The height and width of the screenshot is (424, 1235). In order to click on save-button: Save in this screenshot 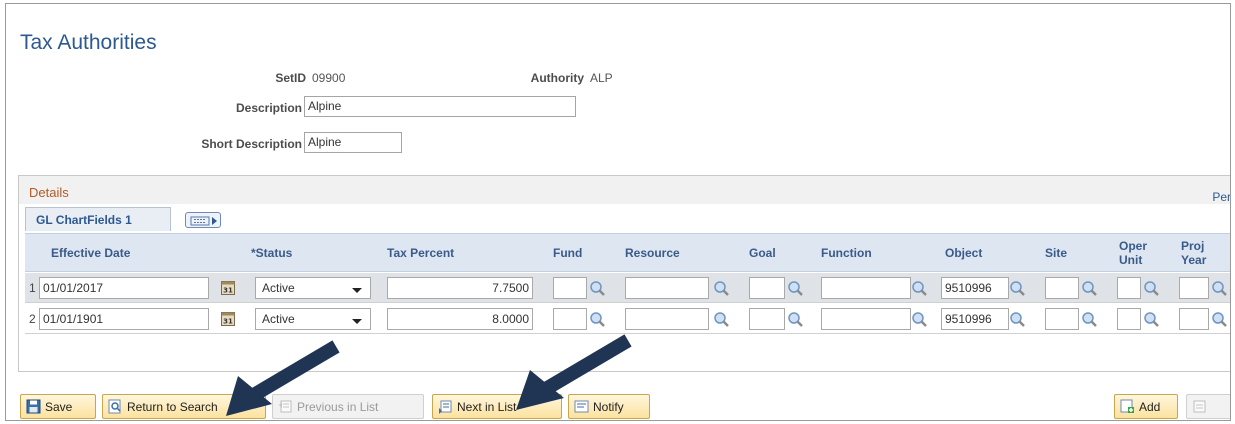, I will do `click(58, 406)`.